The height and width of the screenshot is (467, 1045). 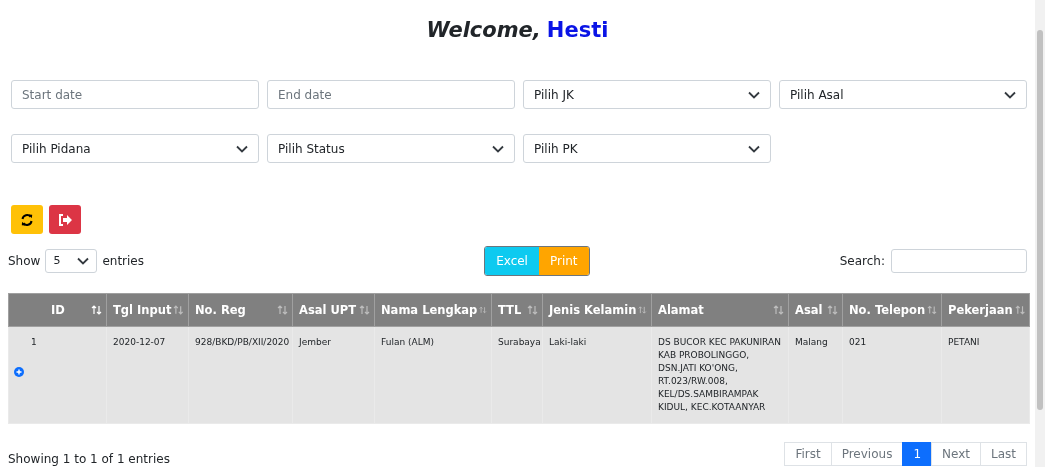 I want to click on search-label: Search:, so click(x=862, y=260).